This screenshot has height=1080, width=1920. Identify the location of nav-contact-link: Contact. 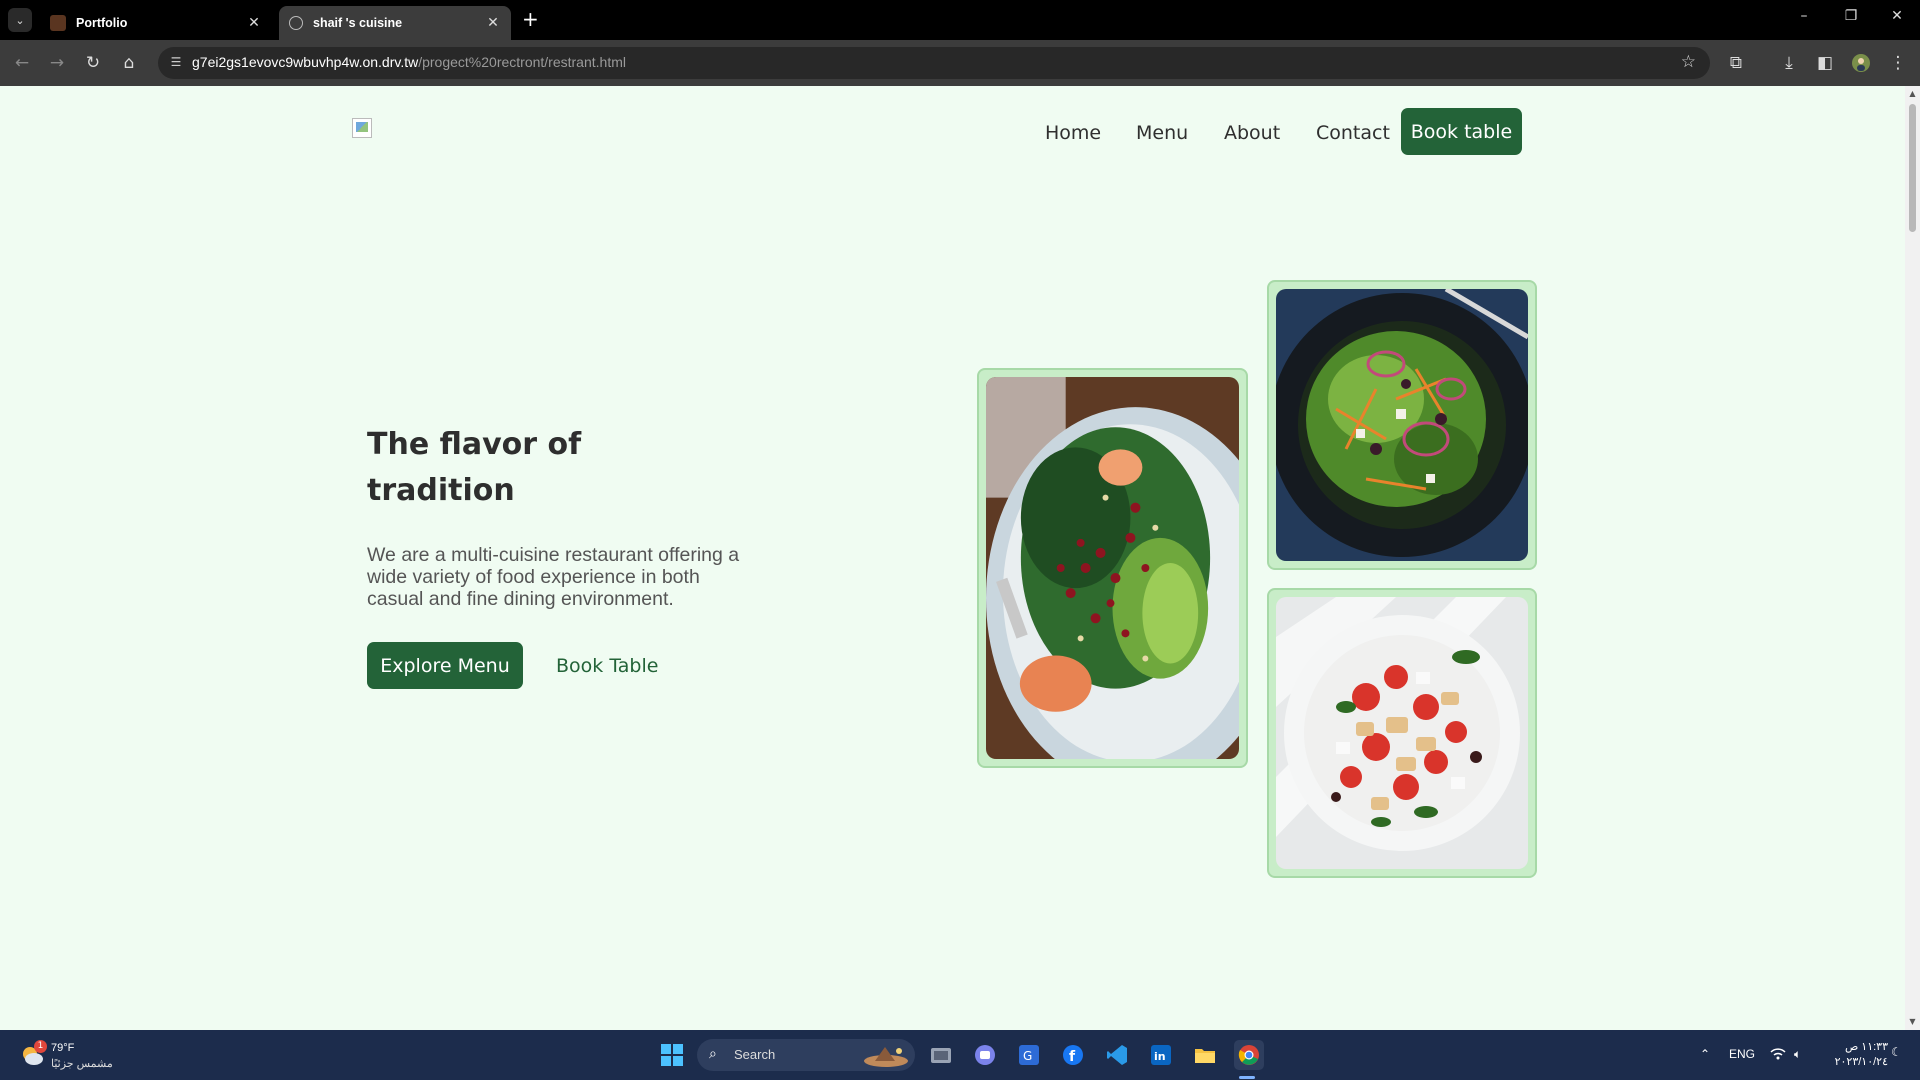
(1353, 133).